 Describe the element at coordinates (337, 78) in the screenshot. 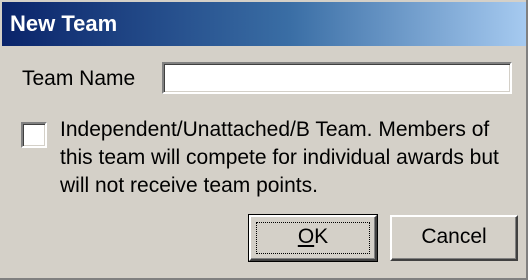

I see `team-name-input` at that location.